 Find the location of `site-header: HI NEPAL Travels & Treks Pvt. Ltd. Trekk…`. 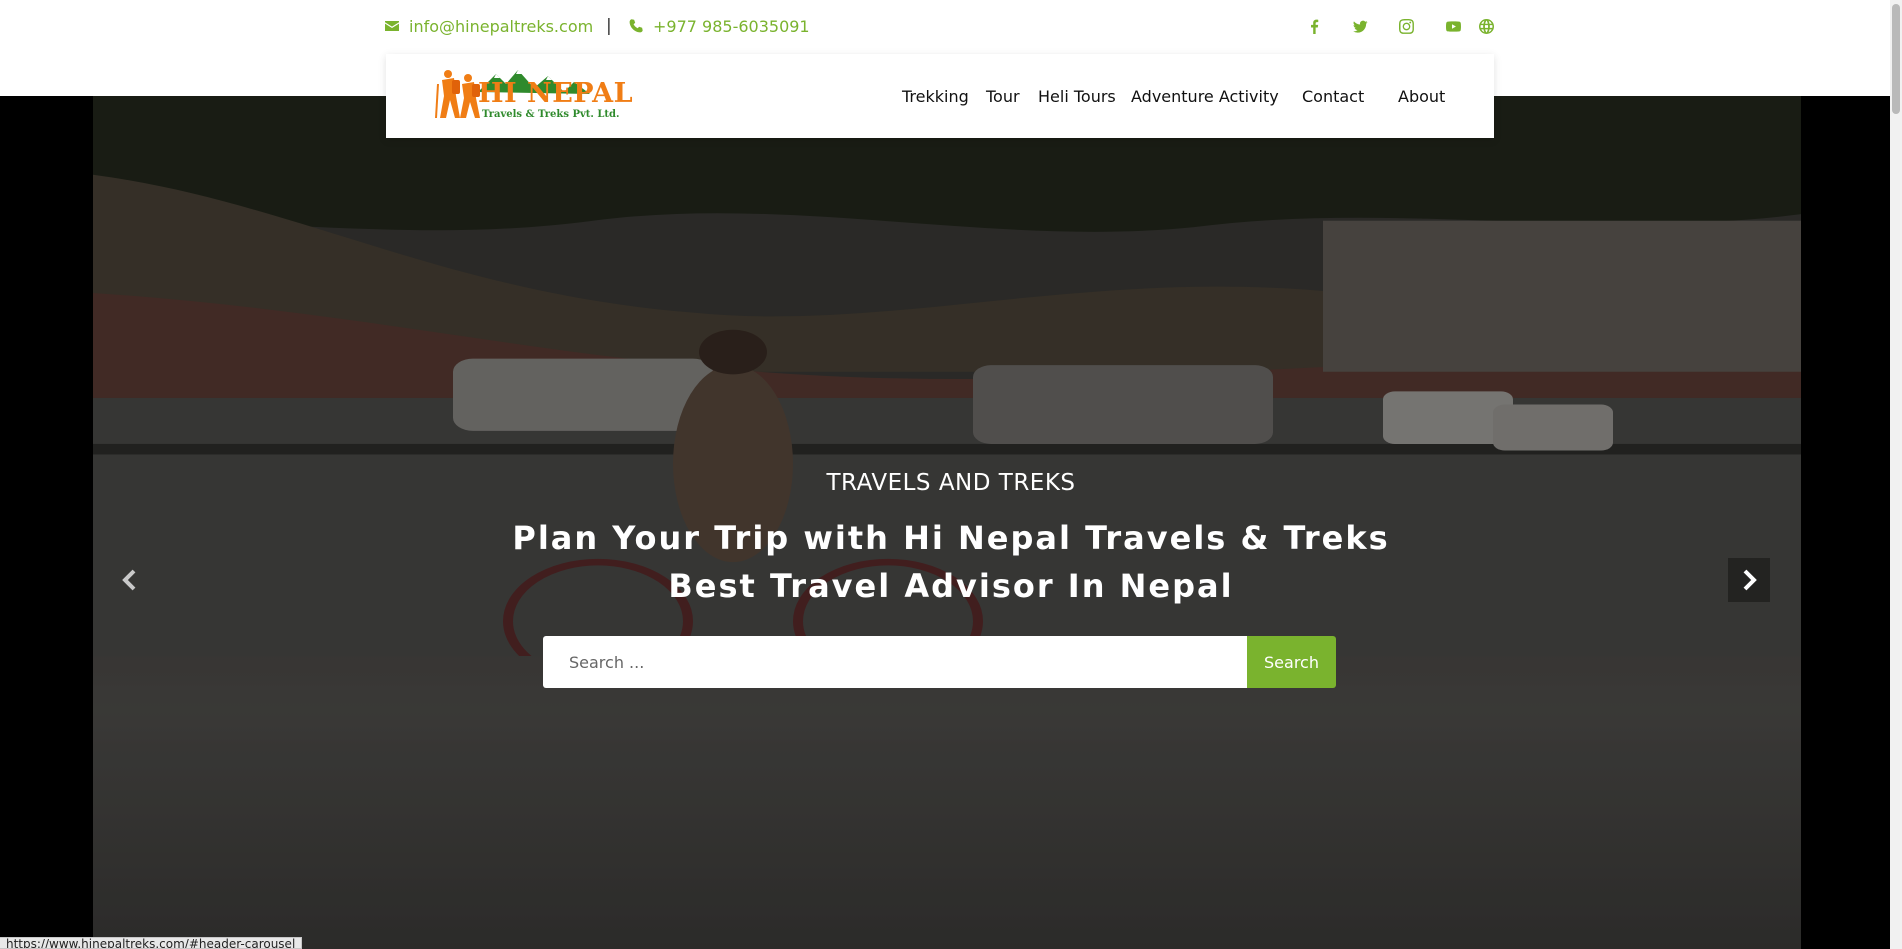

site-header: HI NEPAL Travels & Treks Pvt. Ltd. Trekk… is located at coordinates (940, 96).